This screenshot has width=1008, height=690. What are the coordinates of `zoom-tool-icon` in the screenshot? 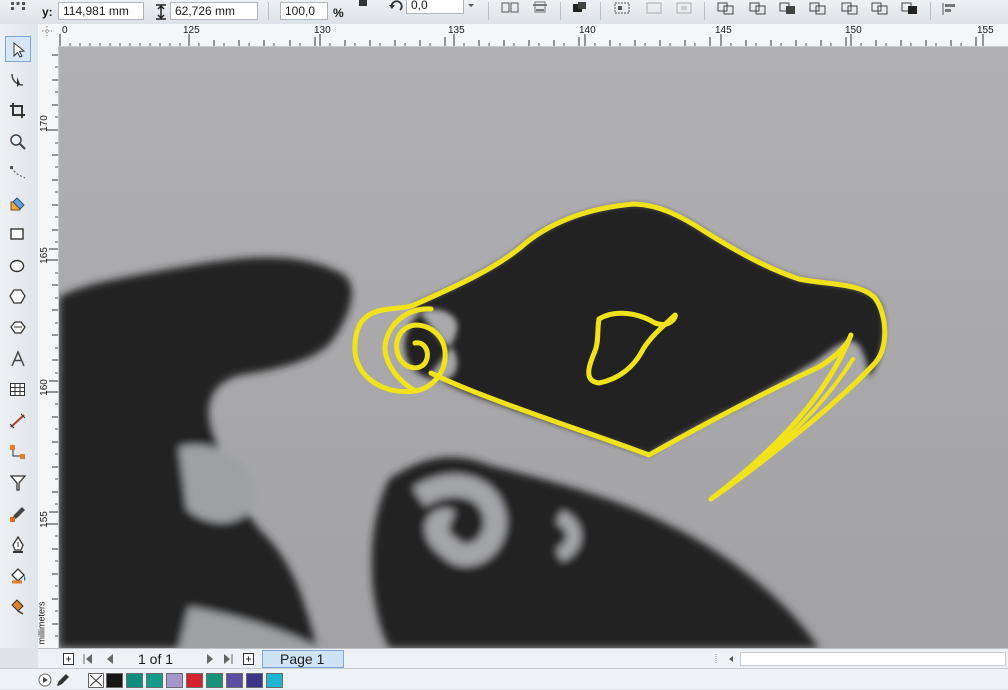 It's located at (18, 142).